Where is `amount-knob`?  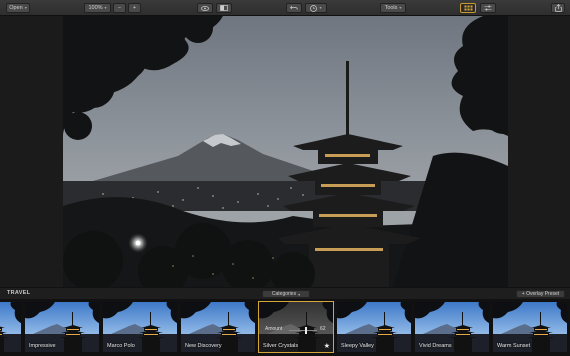
amount-knob is located at coordinates (306, 330).